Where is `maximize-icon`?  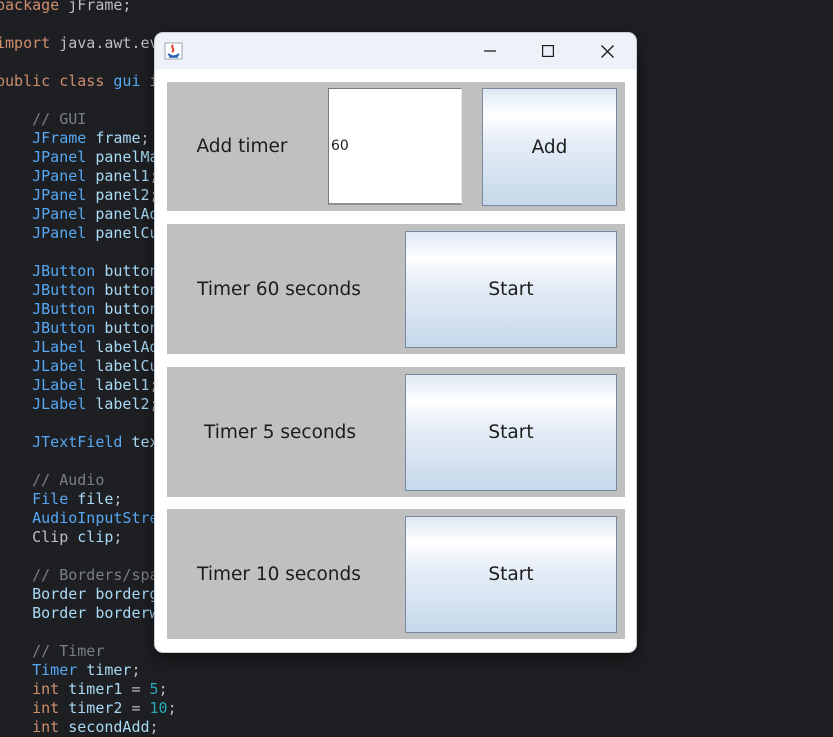 maximize-icon is located at coordinates (548, 51).